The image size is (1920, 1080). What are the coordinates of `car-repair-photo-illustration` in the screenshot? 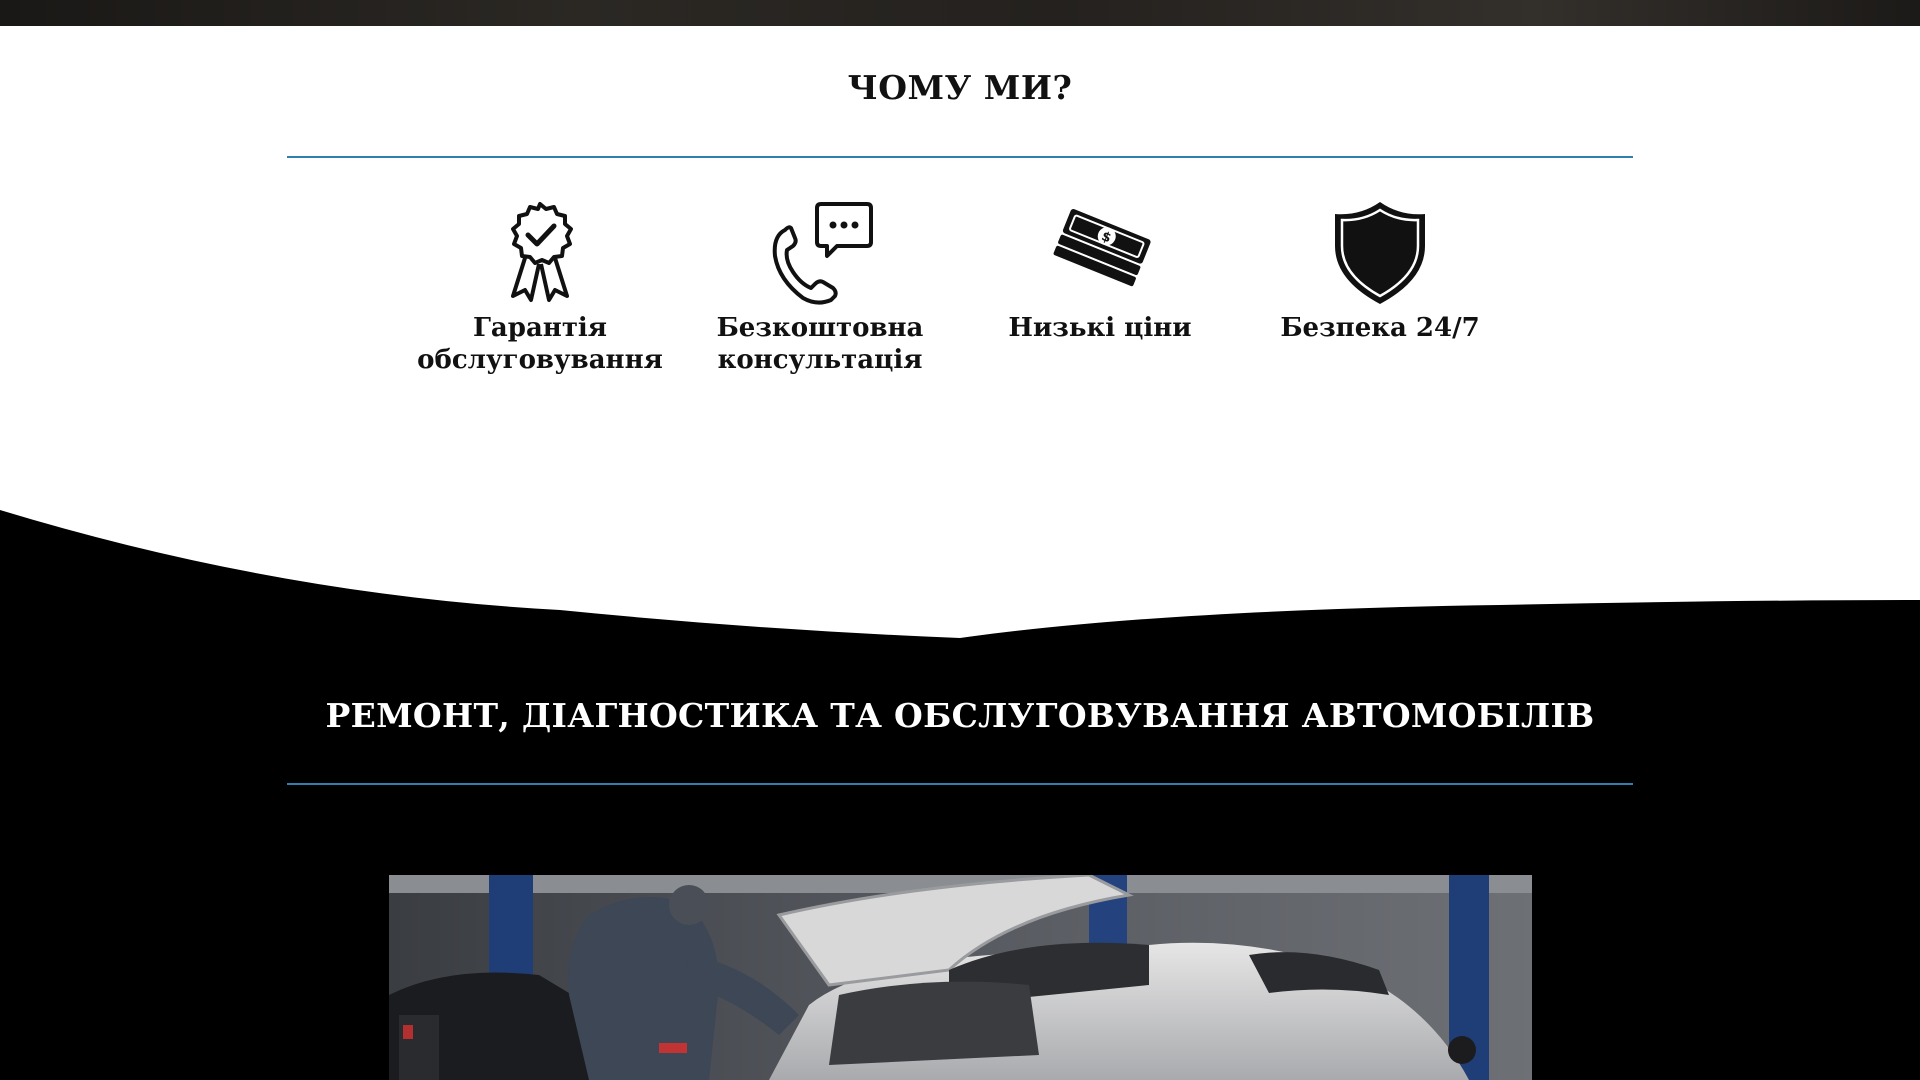 It's located at (960, 977).